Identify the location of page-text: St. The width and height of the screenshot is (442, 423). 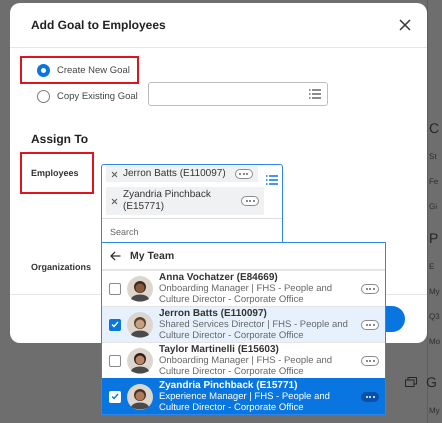
(433, 156).